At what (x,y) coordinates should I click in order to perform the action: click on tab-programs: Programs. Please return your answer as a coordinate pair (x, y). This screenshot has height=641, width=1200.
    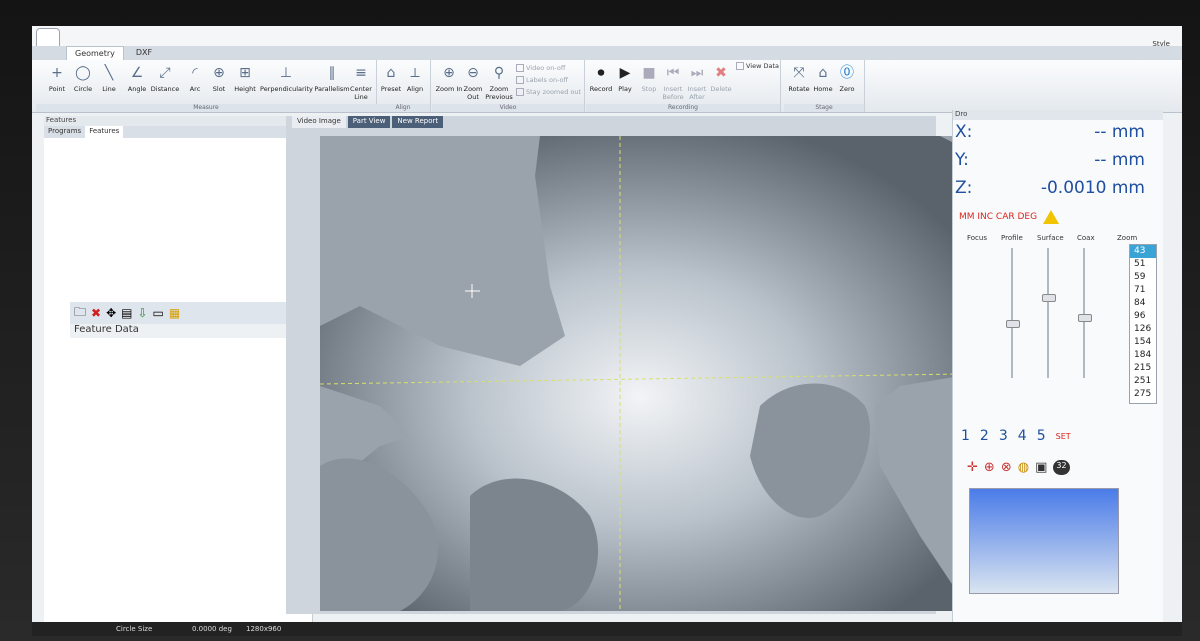
    Looking at the image, I should click on (64, 132).